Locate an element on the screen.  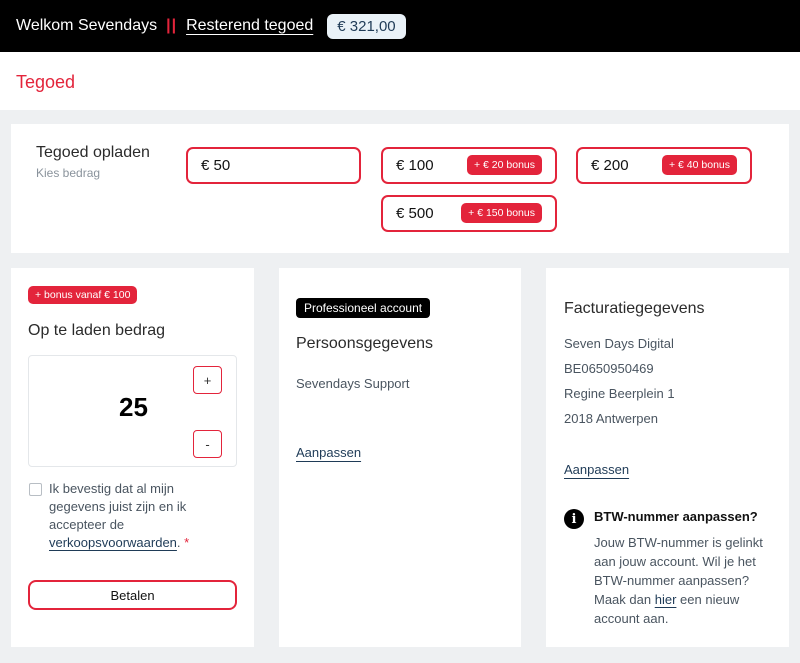
amount-option-500: € 500 + € 150 bonus is located at coordinates (469, 213).